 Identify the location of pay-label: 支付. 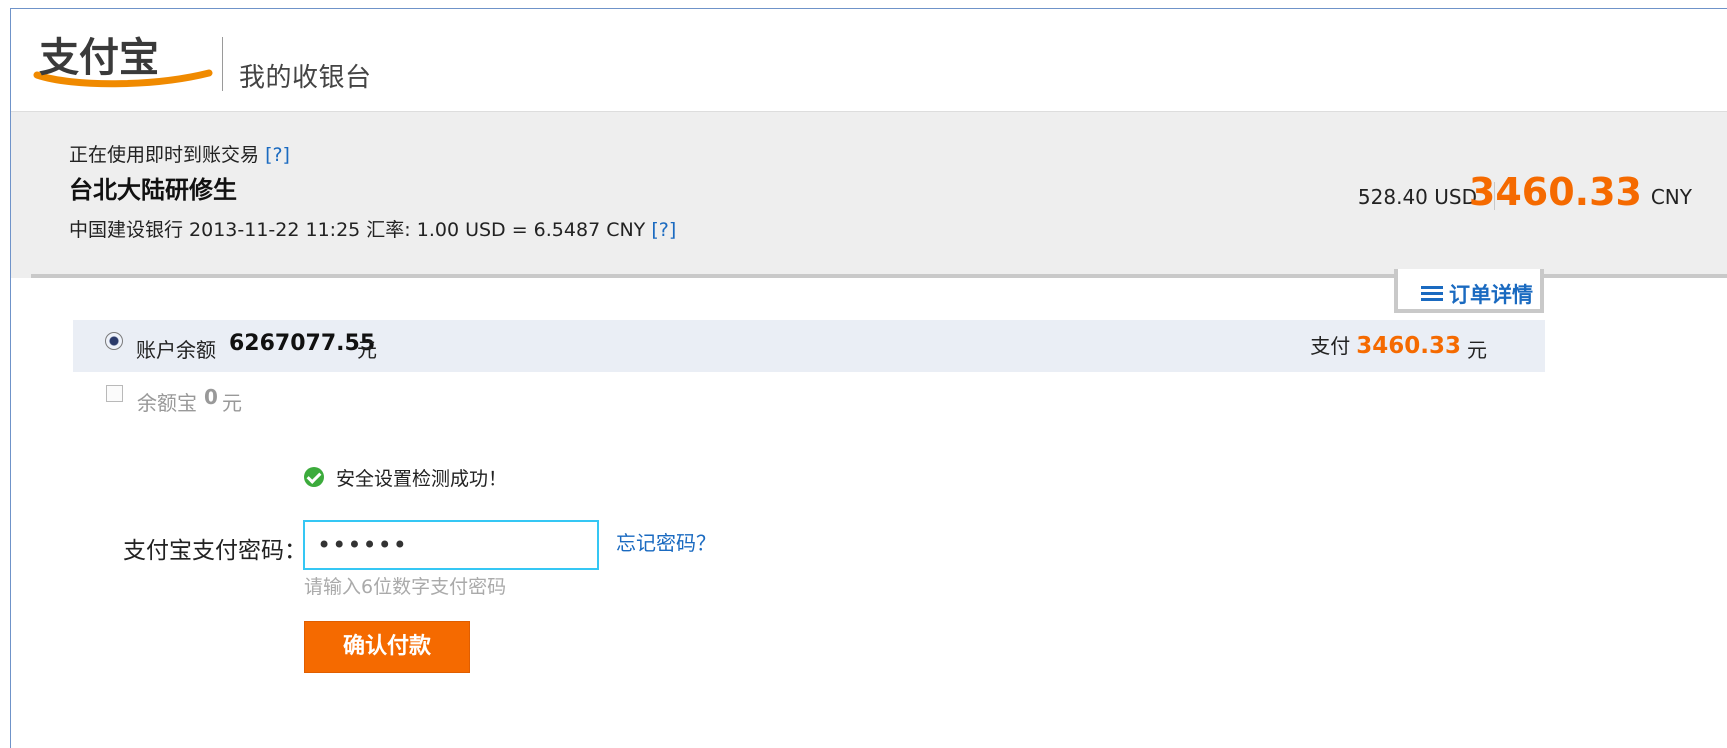
(1330, 346).